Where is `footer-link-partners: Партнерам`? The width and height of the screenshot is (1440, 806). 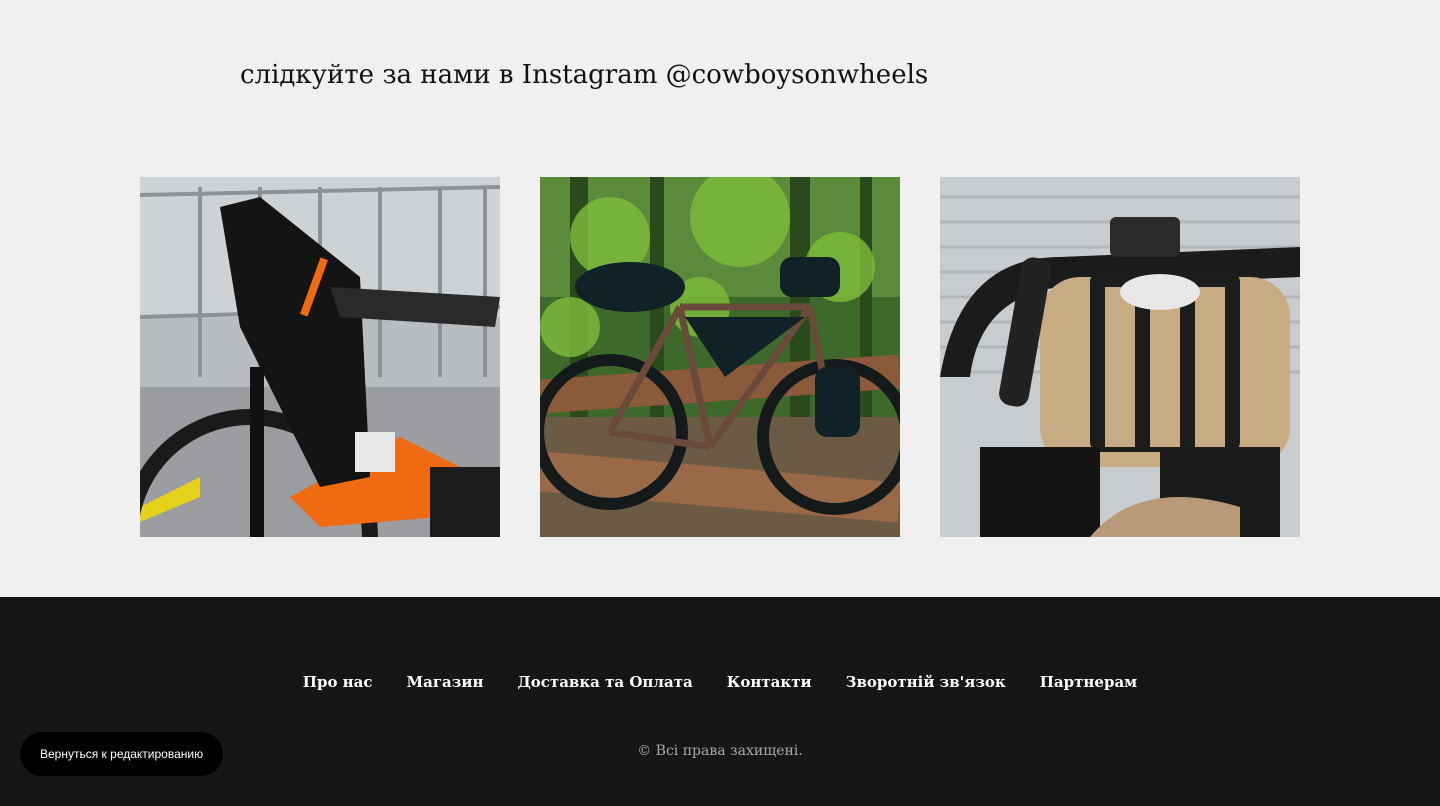
footer-link-partners: Партнерам is located at coordinates (1088, 682).